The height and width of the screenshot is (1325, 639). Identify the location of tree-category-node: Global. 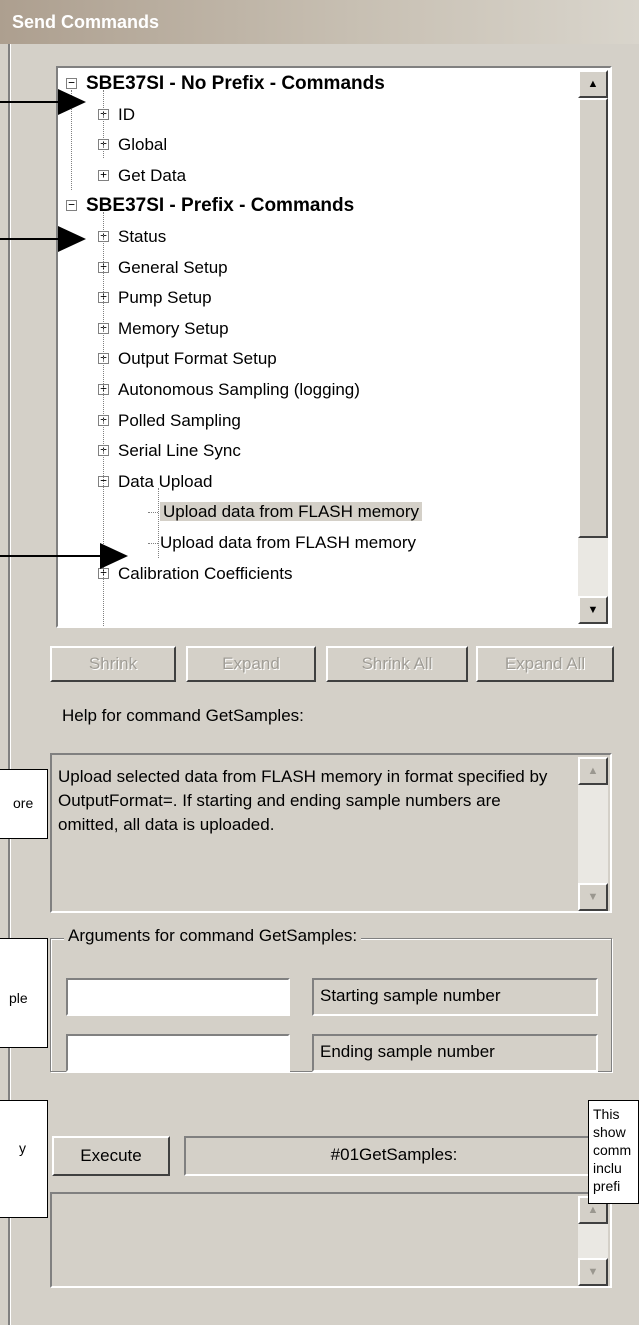
(142, 145).